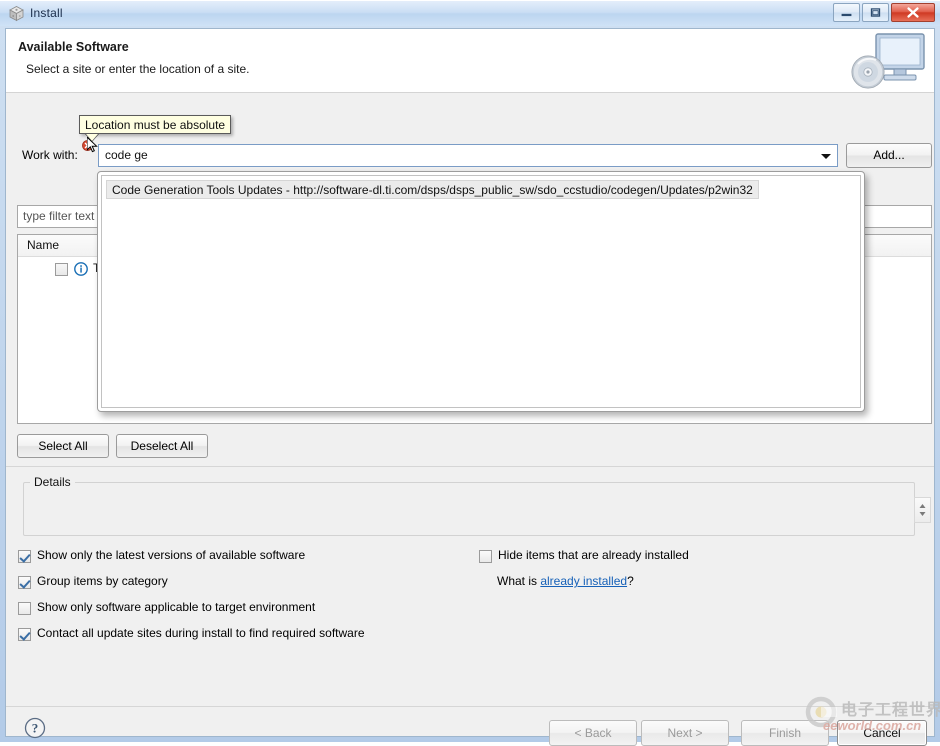 The height and width of the screenshot is (746, 940). What do you see at coordinates (685, 733) in the screenshot?
I see `next-button: Next >` at bounding box center [685, 733].